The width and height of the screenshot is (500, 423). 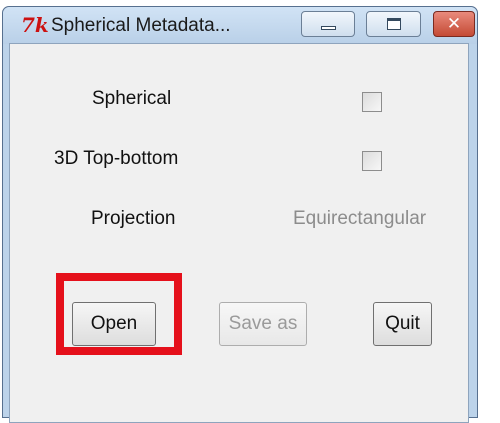 What do you see at coordinates (116, 158) in the screenshot?
I see `top-bottom-label: 3D Top-bottom` at bounding box center [116, 158].